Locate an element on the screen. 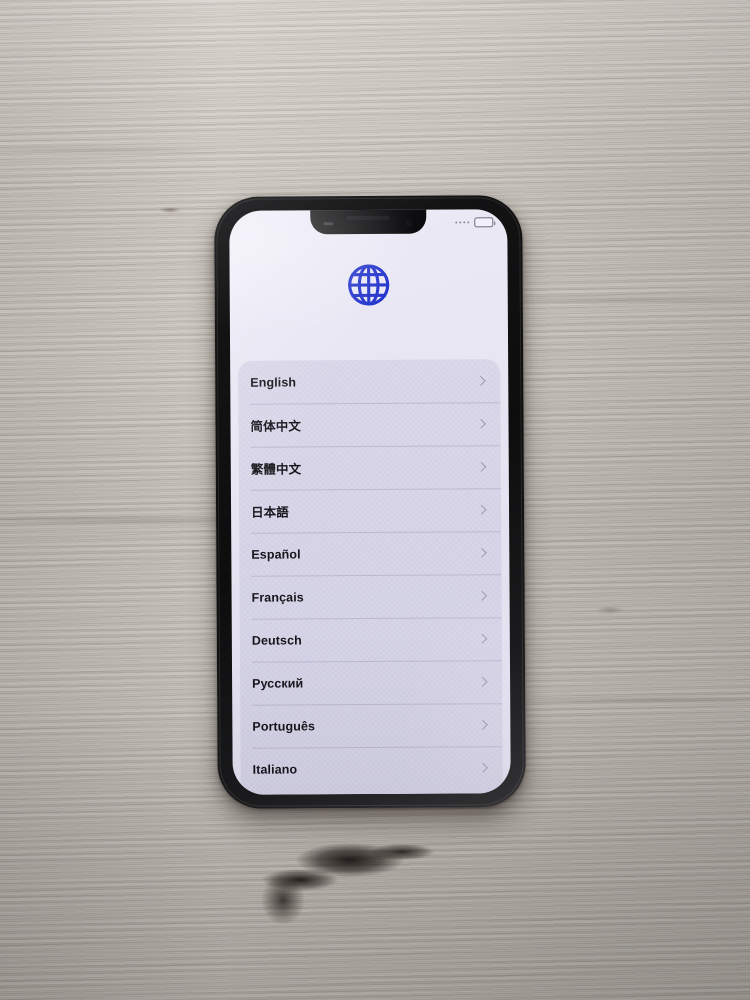 The image size is (750, 1000). language-label: Русский is located at coordinates (278, 683).